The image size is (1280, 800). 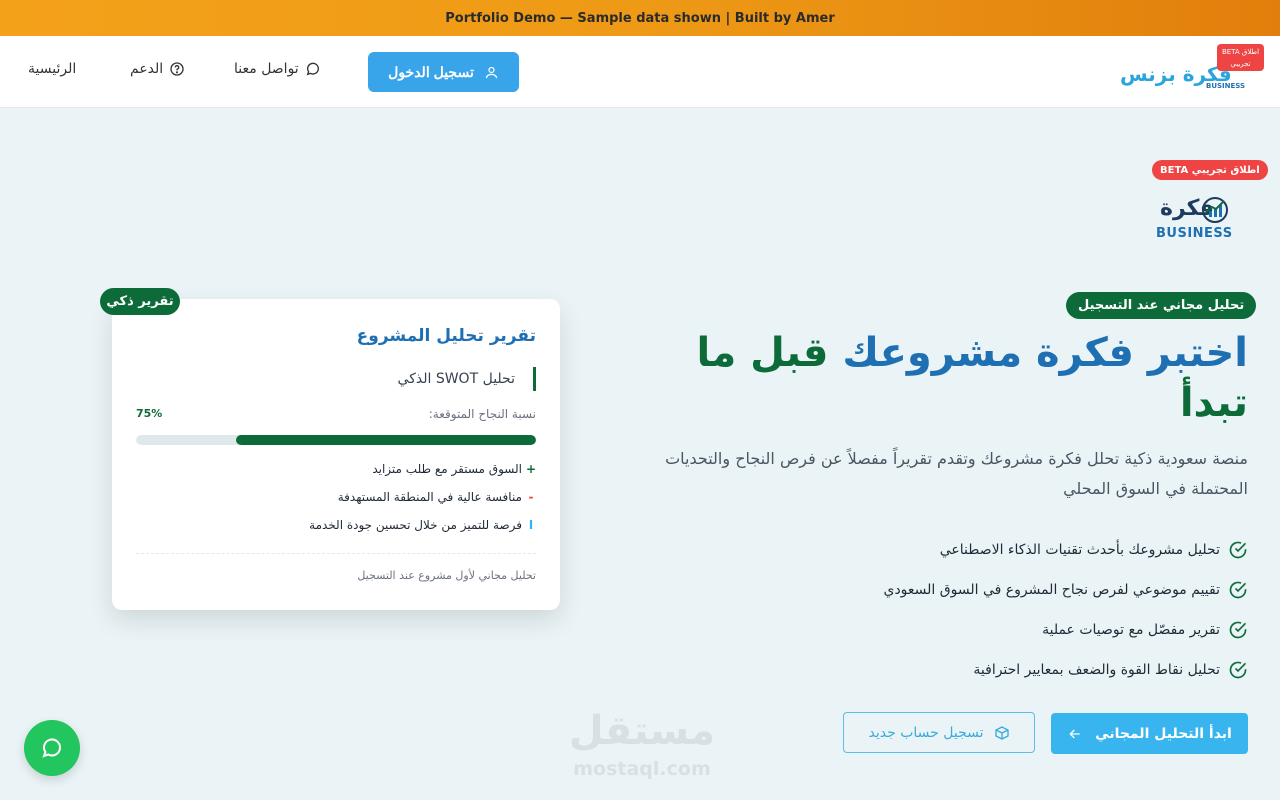 I want to click on report-footer: تحليل مجاني لأول مشروع عند التسجيل, so click(x=446, y=575).